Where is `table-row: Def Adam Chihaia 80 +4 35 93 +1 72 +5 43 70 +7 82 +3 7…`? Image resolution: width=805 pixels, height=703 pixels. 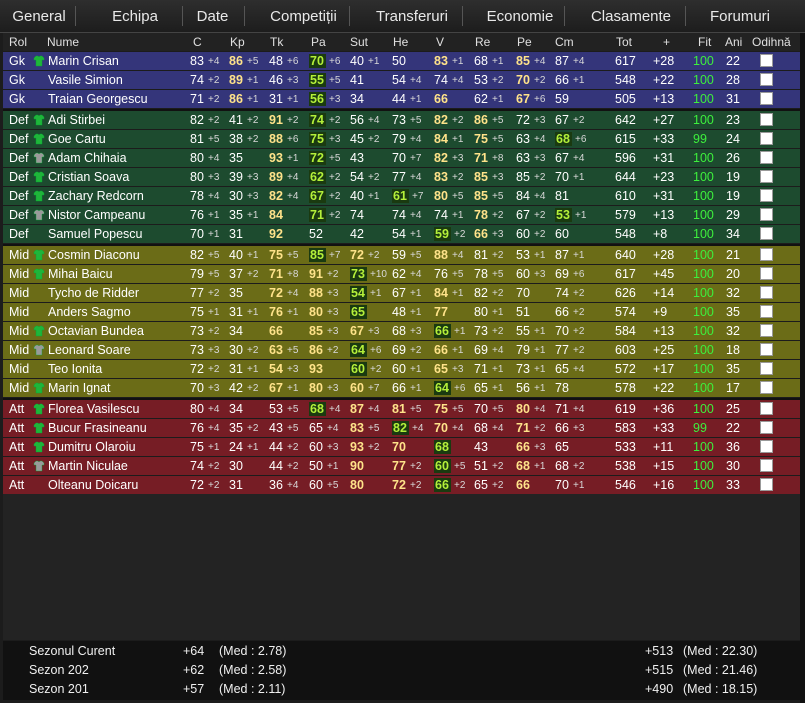
table-row: Def Adam Chihaia 80 +4 35 93 +1 72 +5 43 70 +7 82 +3 7… is located at coordinates (401, 158).